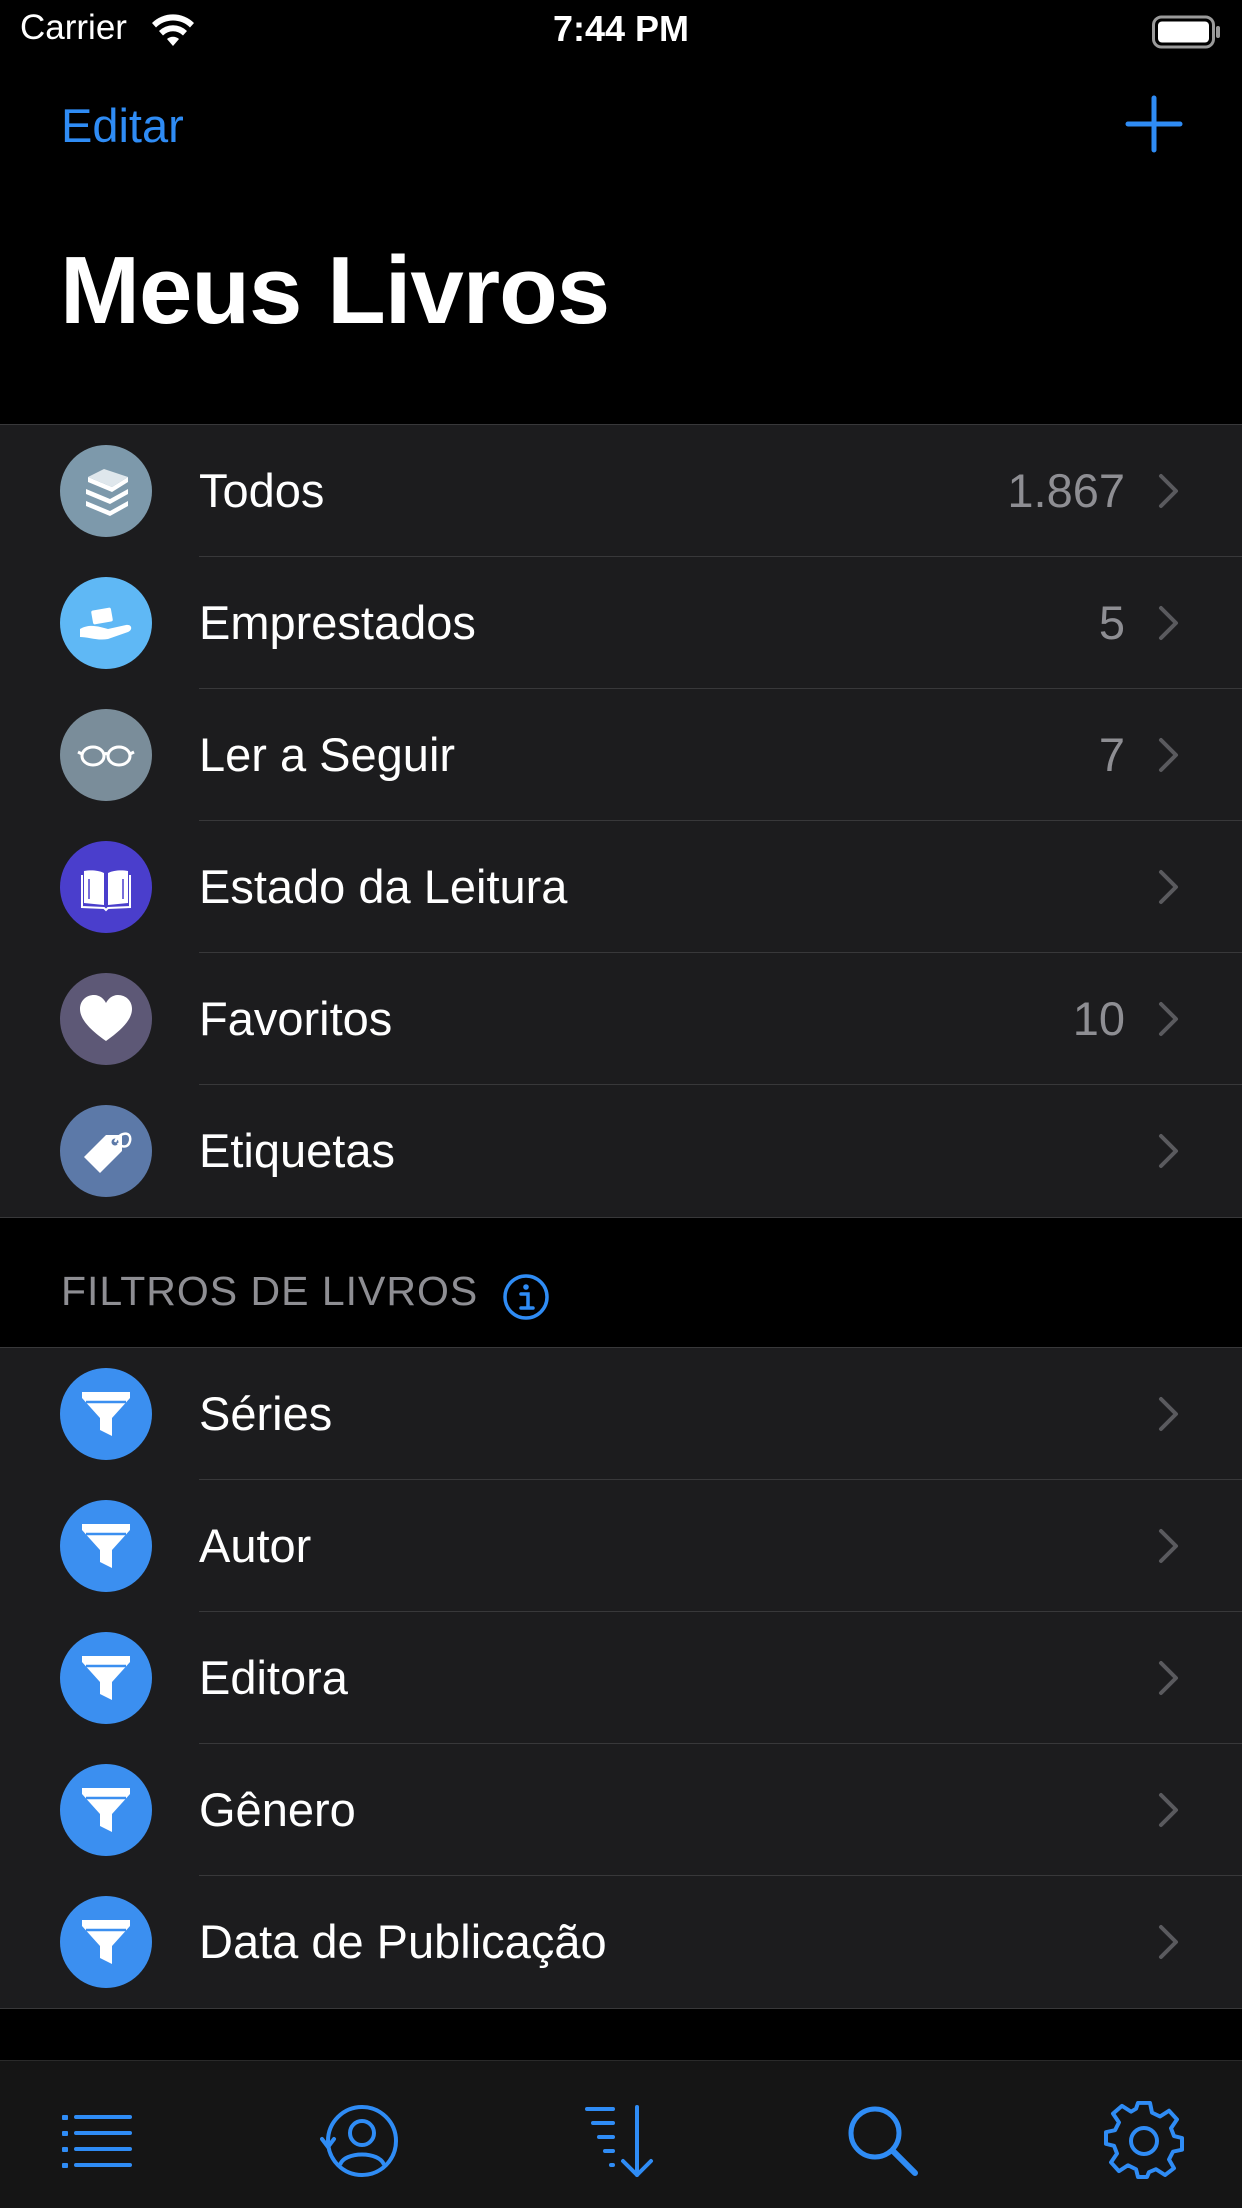  Describe the element at coordinates (621, 491) in the screenshot. I see `list-row-todos: Todos 1.867` at that location.